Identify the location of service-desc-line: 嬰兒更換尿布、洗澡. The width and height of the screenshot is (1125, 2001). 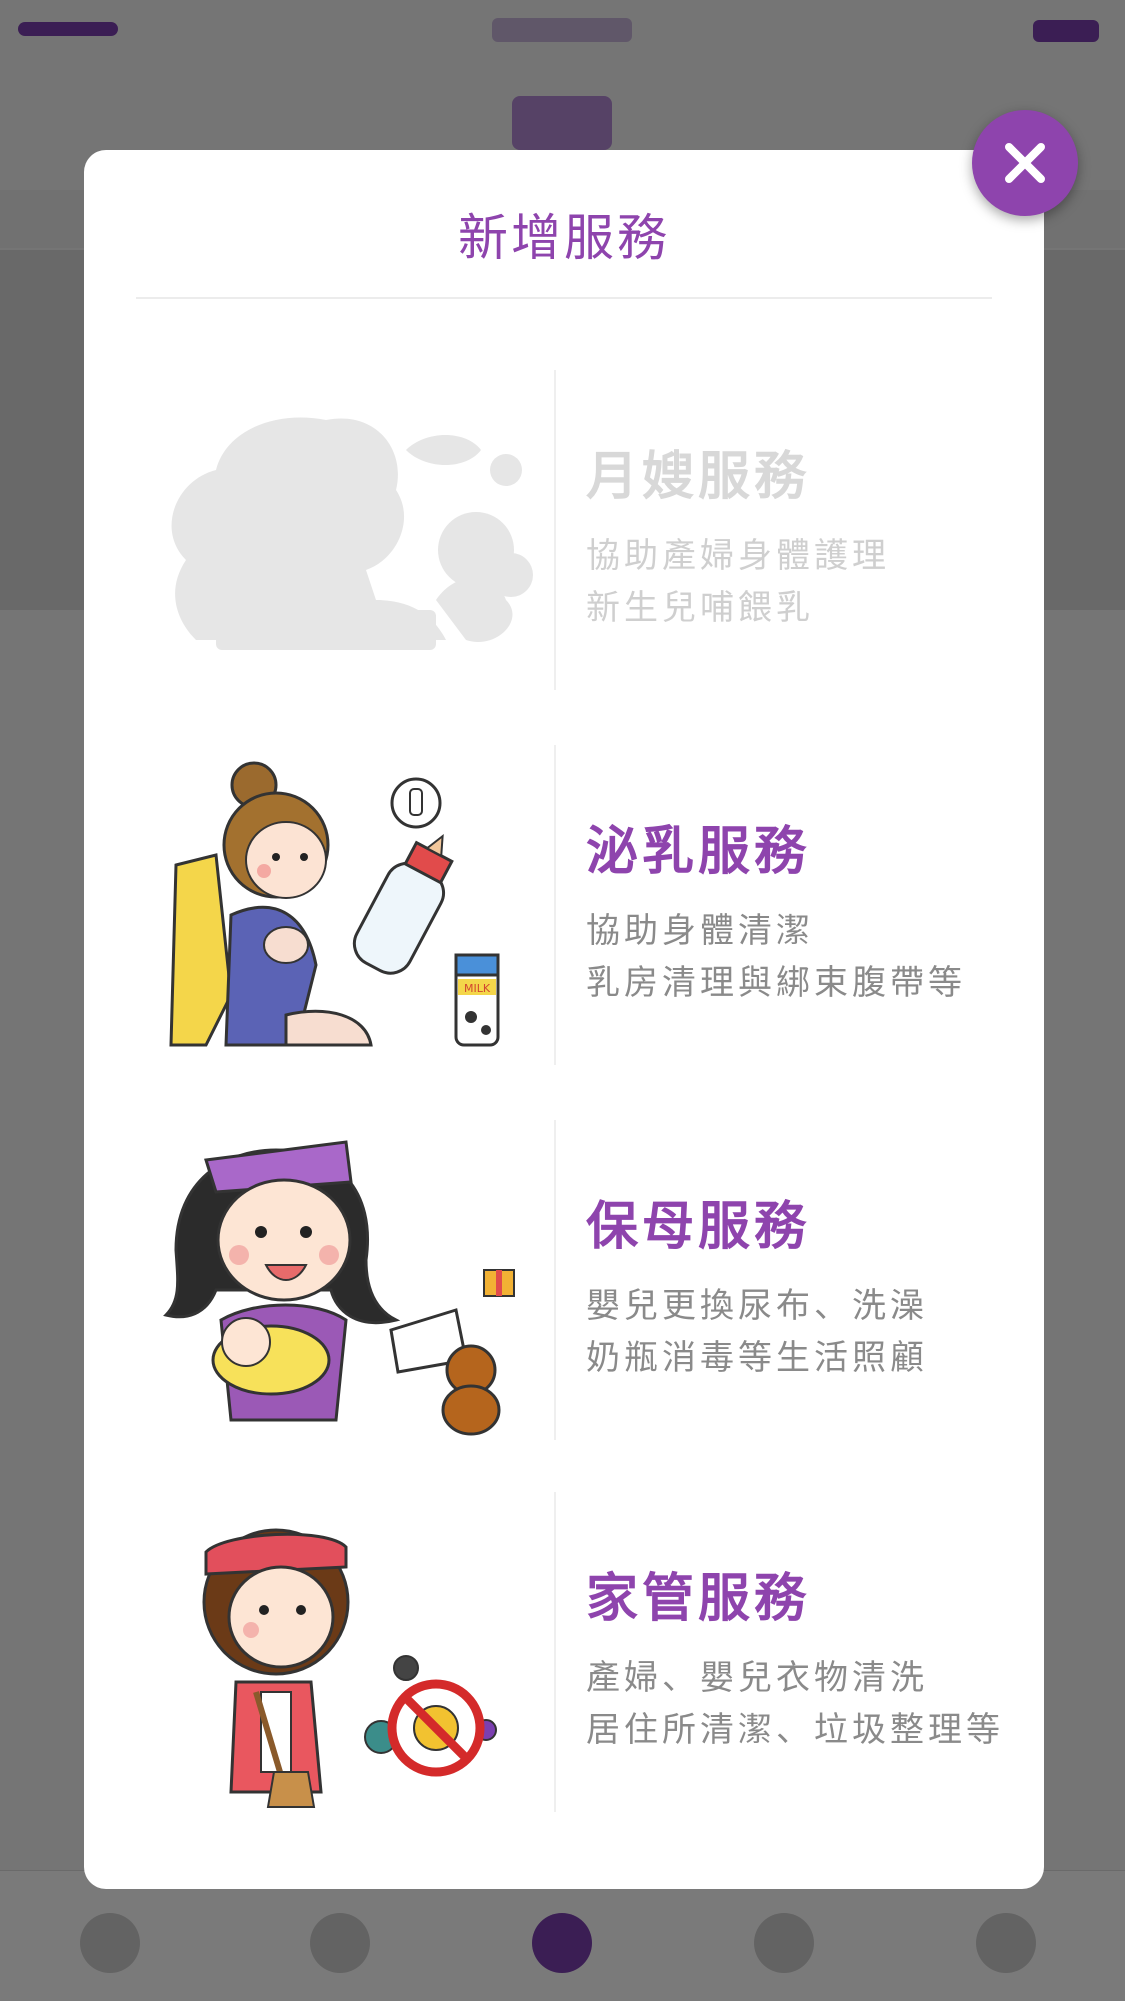
(757, 1306).